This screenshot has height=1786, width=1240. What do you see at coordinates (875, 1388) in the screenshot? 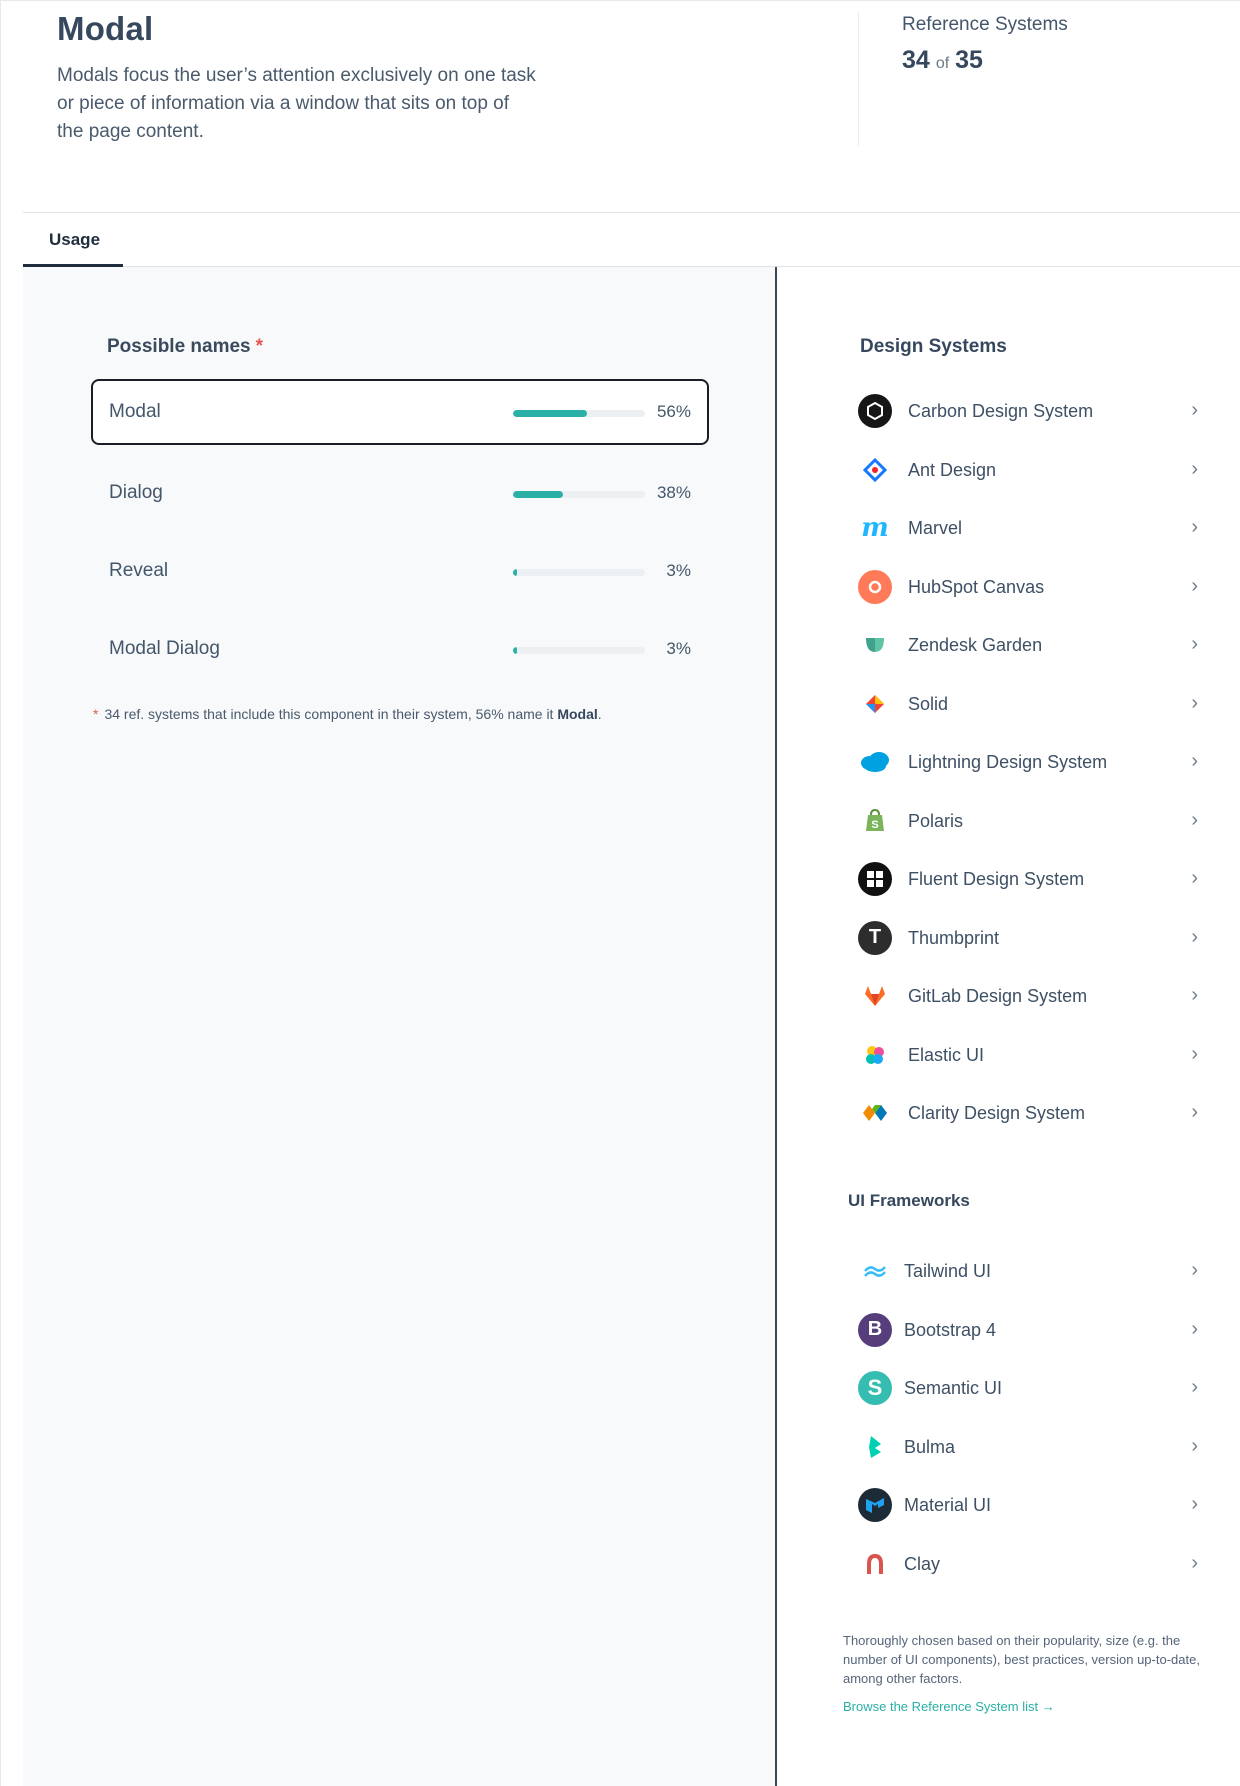
I see `semantic-icon: S` at bounding box center [875, 1388].